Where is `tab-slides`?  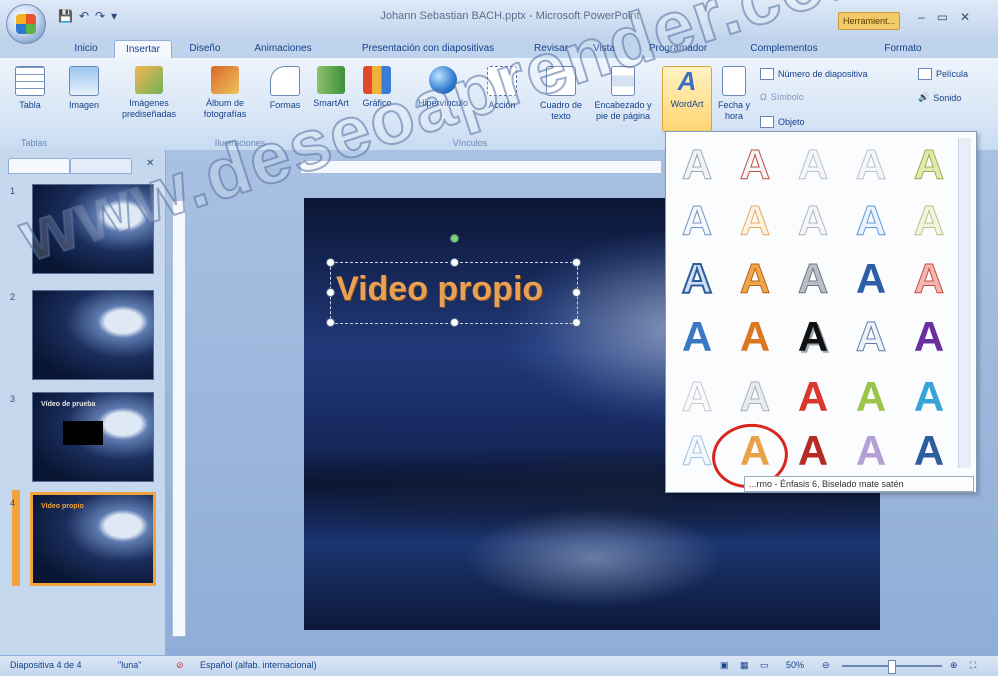 tab-slides is located at coordinates (39, 166).